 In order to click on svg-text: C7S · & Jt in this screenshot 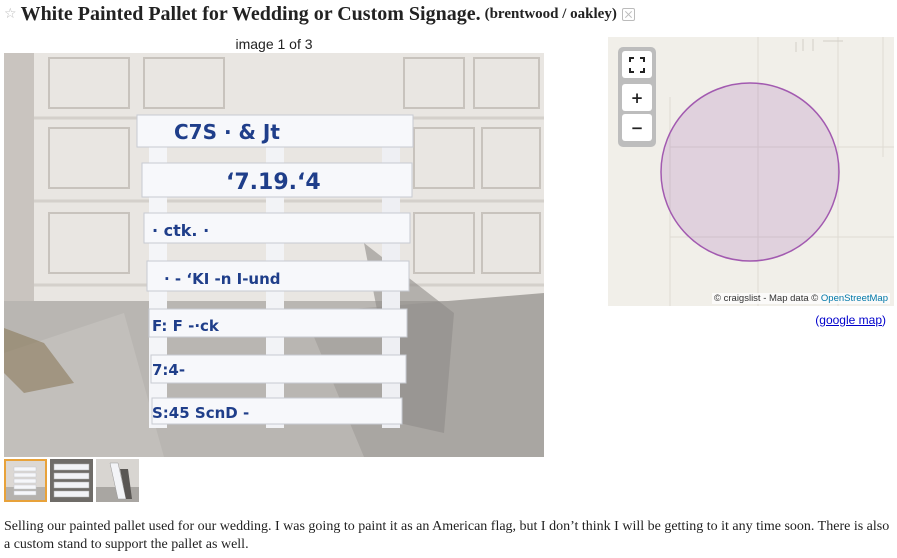, I will do `click(227, 132)`.